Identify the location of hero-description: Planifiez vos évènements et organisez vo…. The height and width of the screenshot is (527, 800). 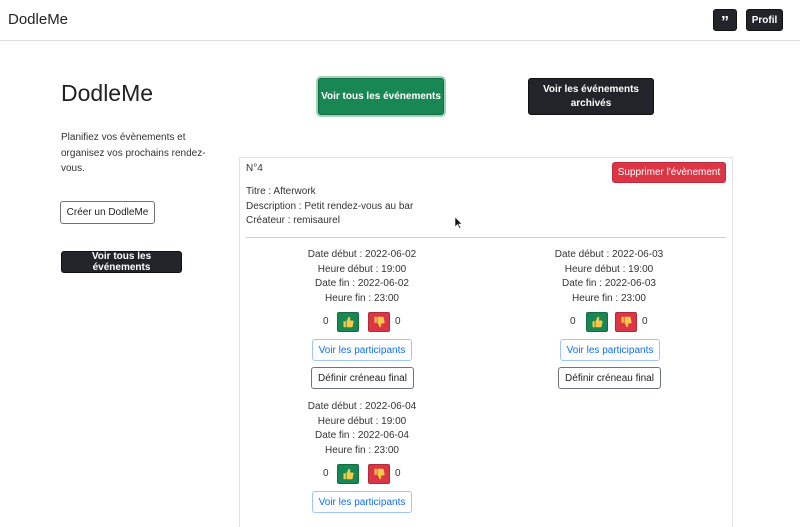
(133, 153).